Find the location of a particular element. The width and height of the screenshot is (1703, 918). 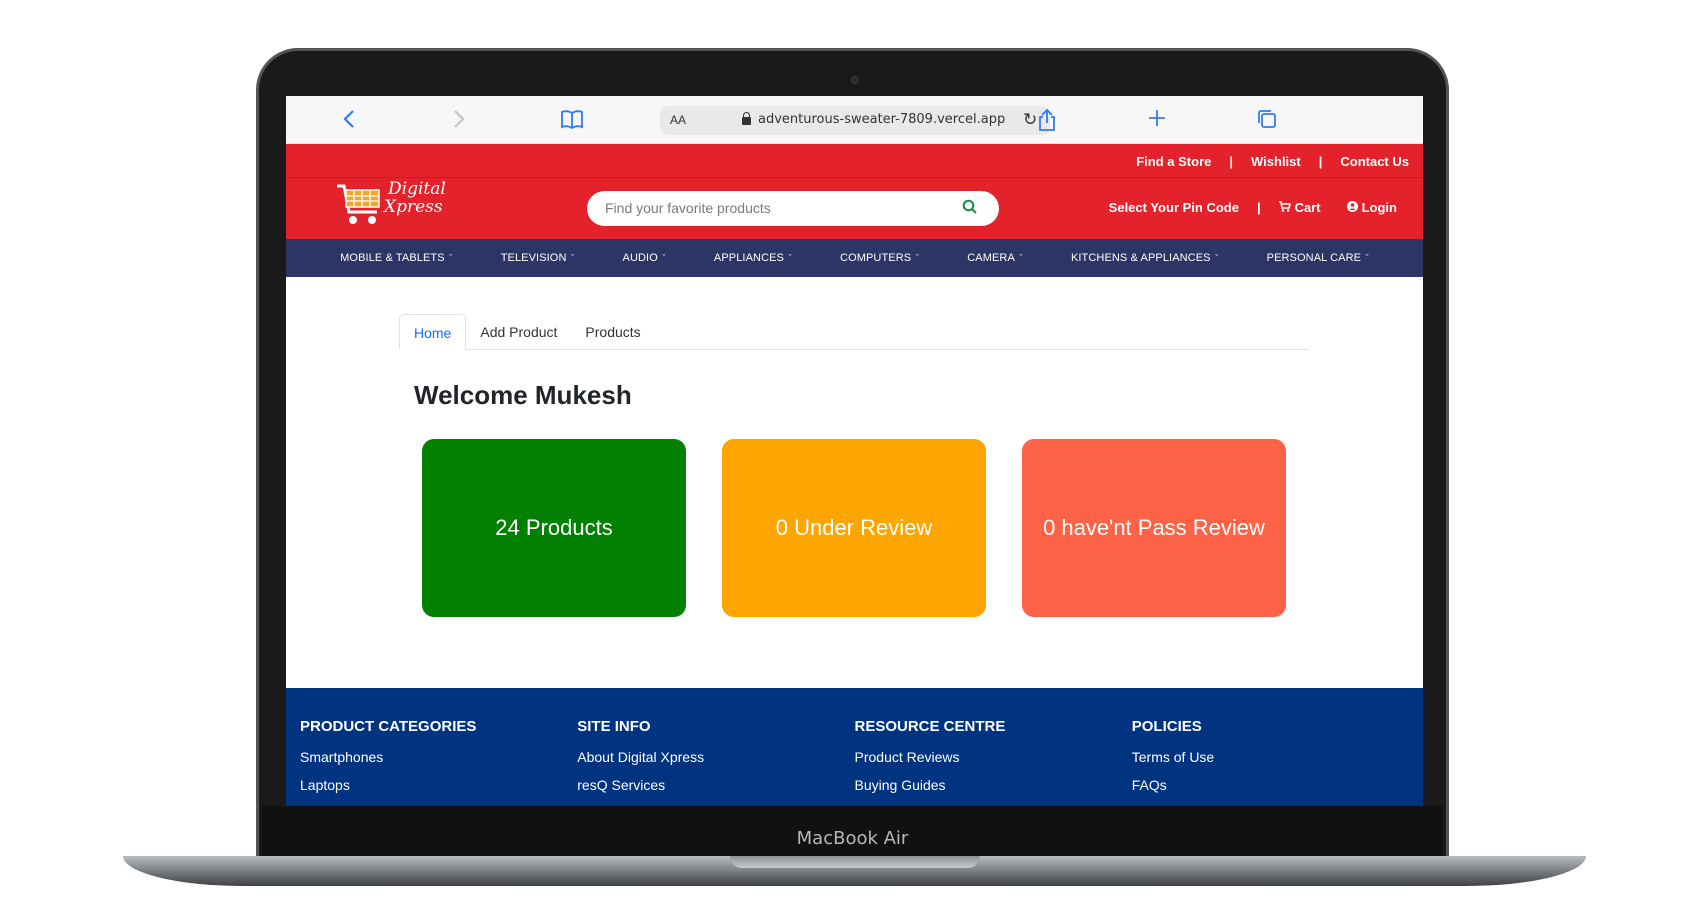

new-tab-icon is located at coordinates (1157, 120).